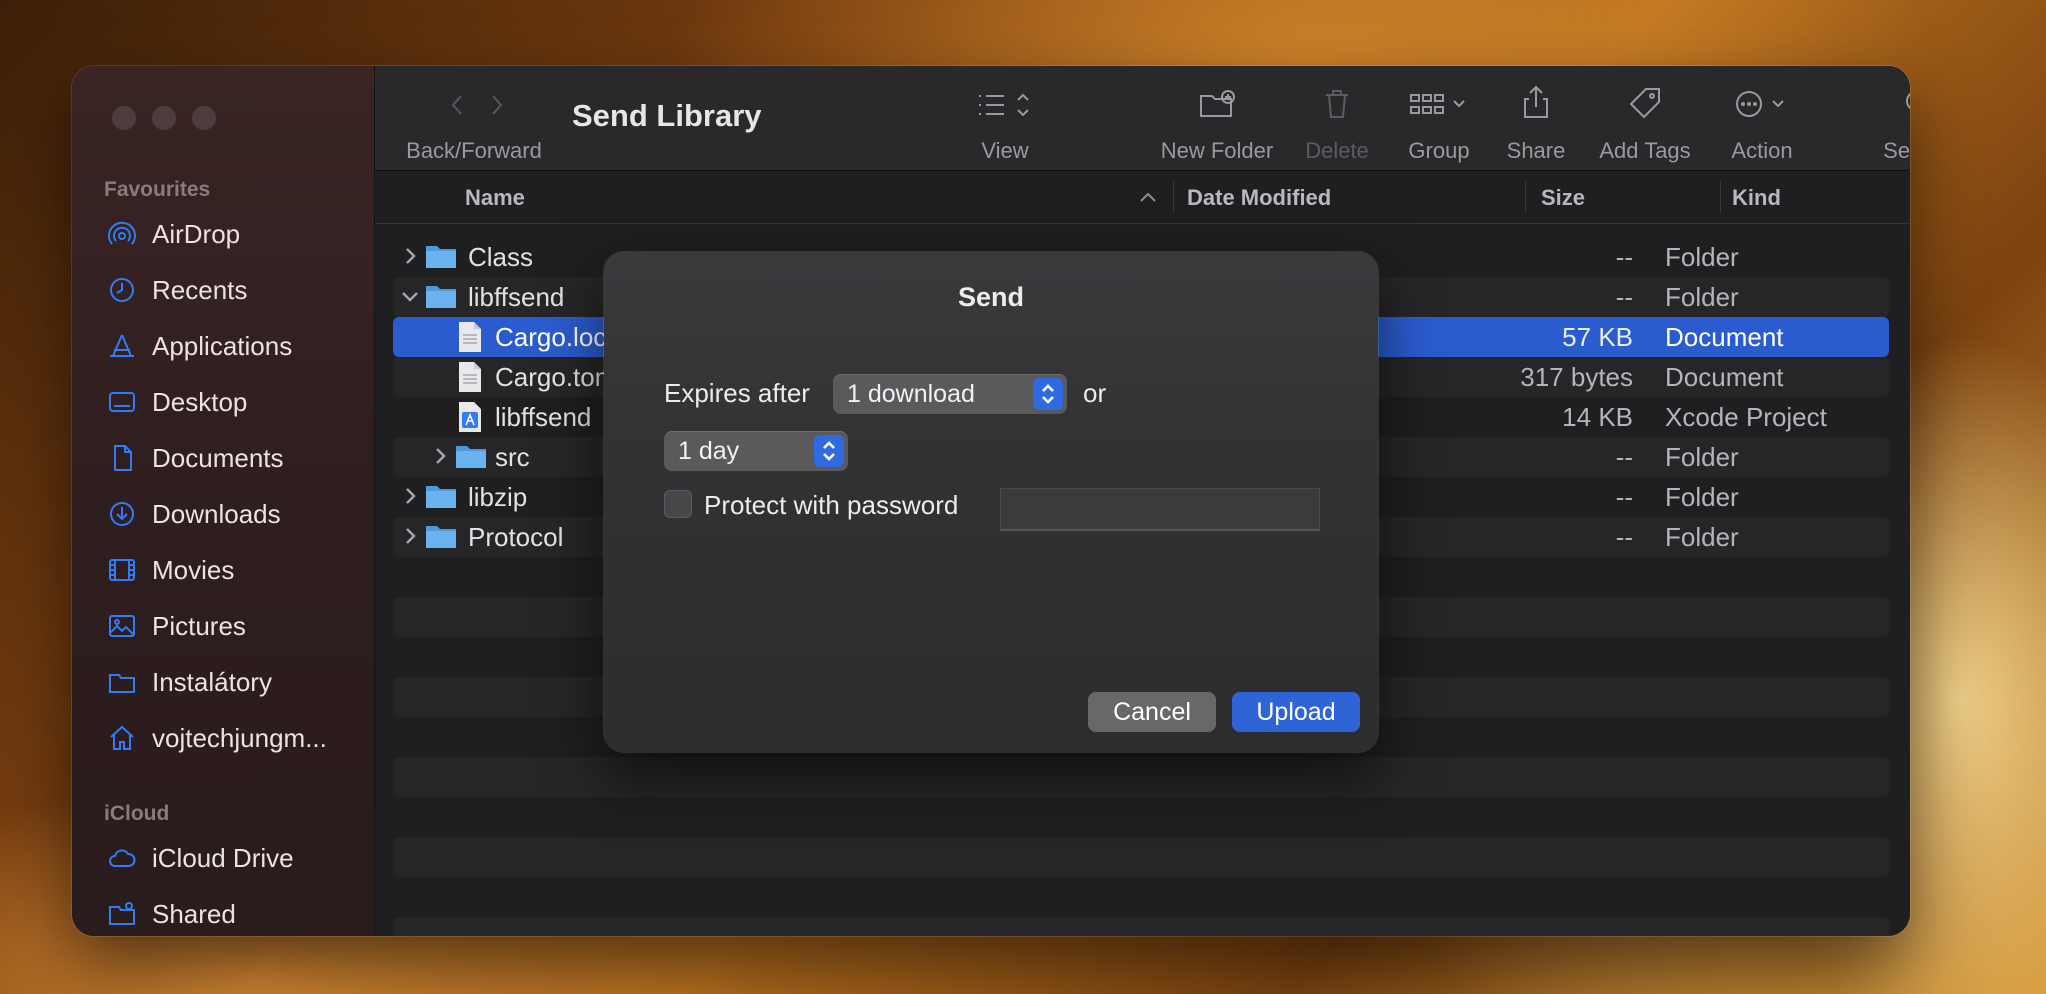  Describe the element at coordinates (176, 290) in the screenshot. I see `sidebar-item-recents: Recents` at that location.